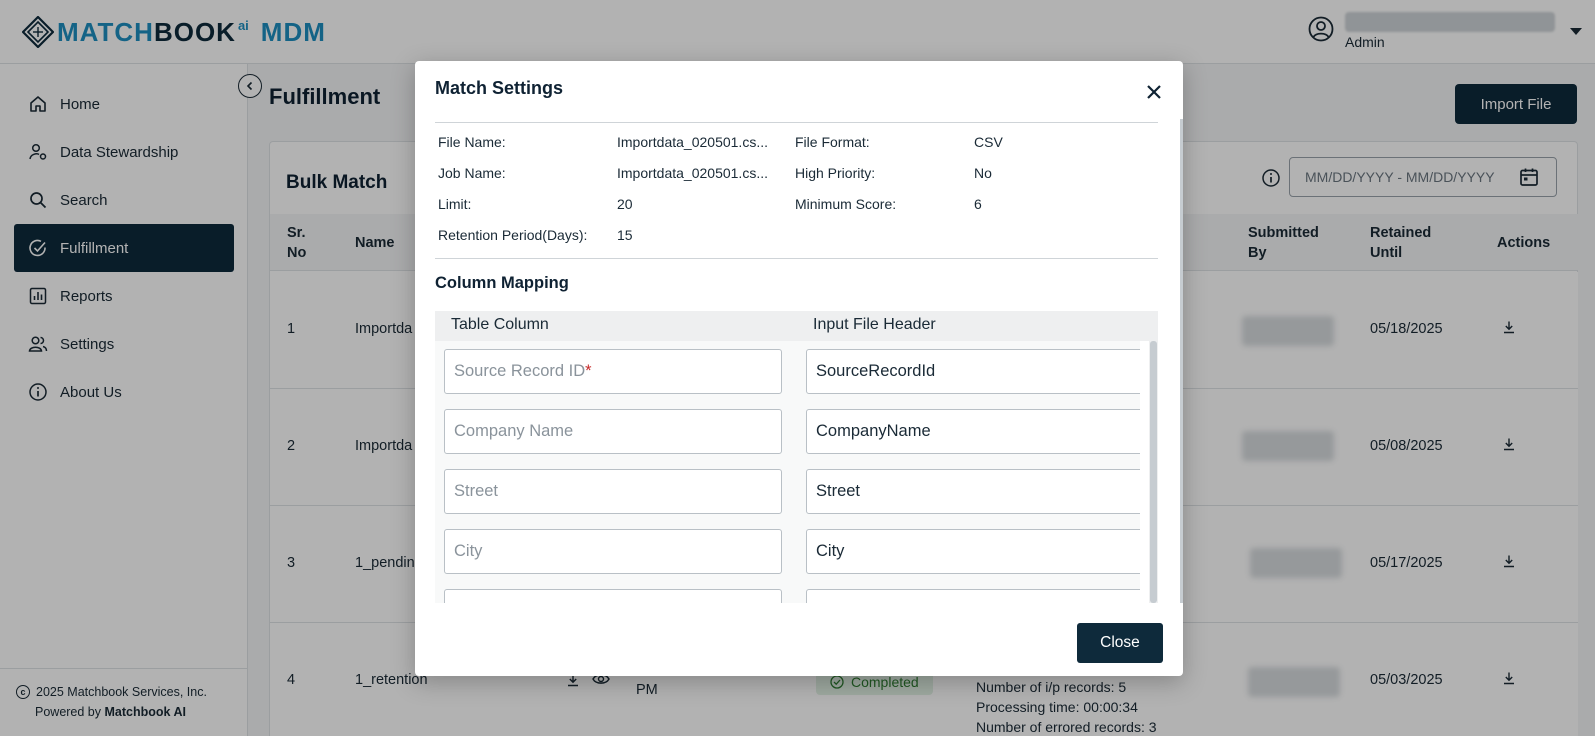 This screenshot has width=1595, height=736. What do you see at coordinates (613, 551) in the screenshot?
I see `table-column-field: City` at bounding box center [613, 551].